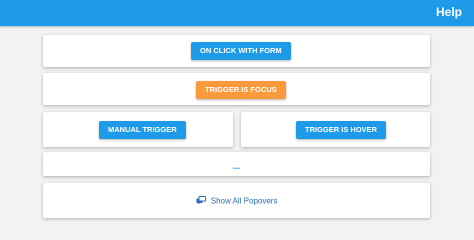  I want to click on show-all-popovers-label: Show All Popovers, so click(244, 201).